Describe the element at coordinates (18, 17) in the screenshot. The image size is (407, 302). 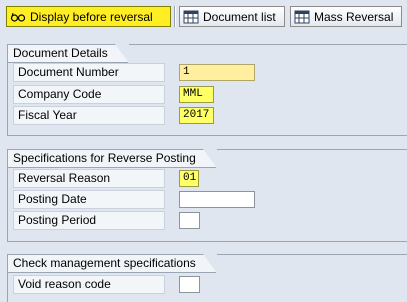
I see `glasses-icon` at that location.